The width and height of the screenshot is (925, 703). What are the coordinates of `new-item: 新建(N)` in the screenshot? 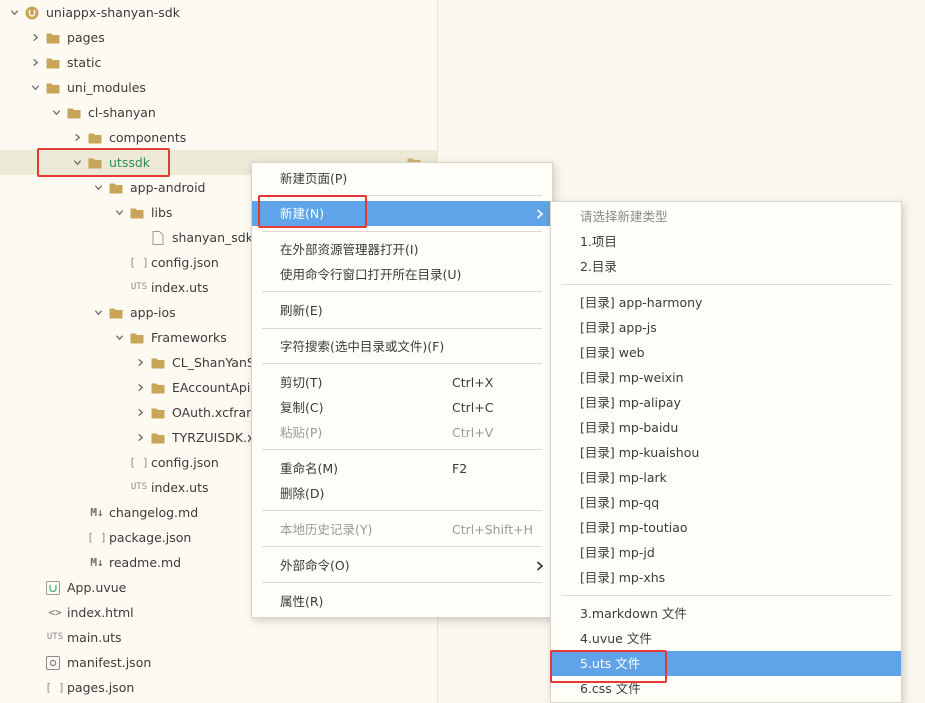 It's located at (402, 213).